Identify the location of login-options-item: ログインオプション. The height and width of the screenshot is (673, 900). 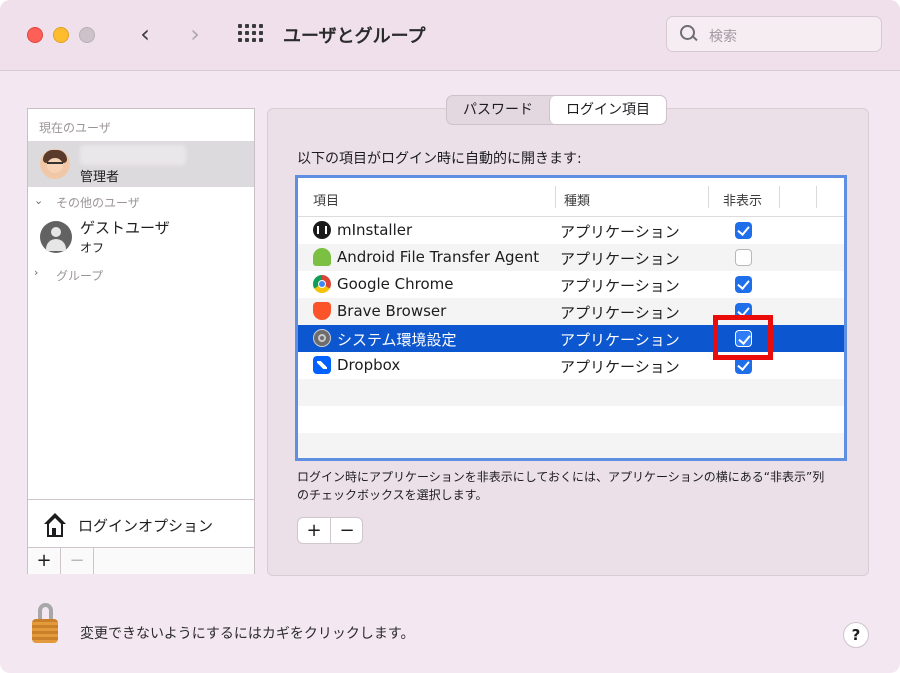
(145, 525).